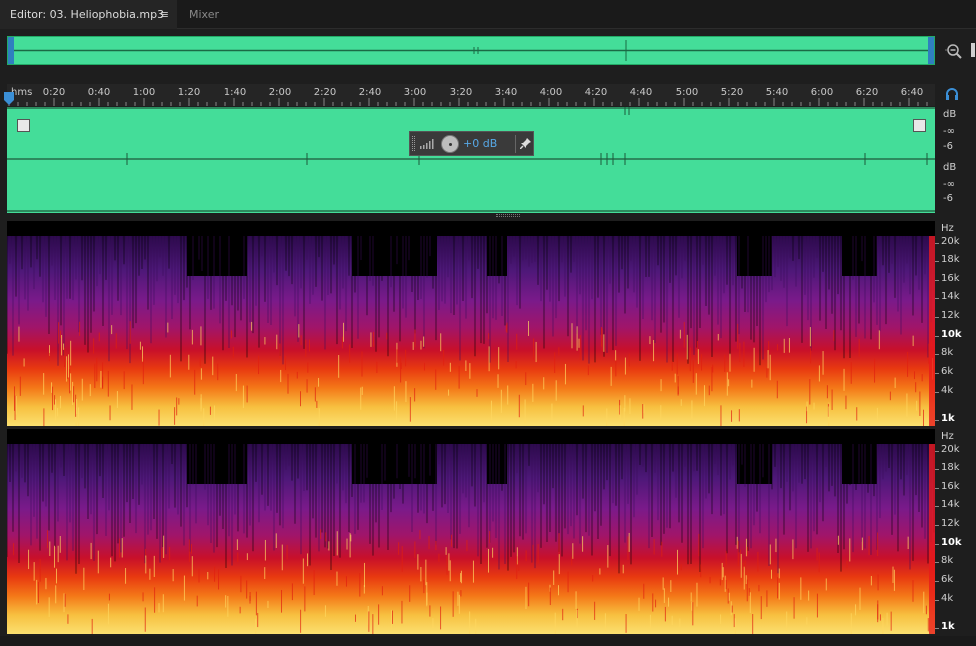 The width and height of the screenshot is (976, 646). What do you see at coordinates (948, 146) in the screenshot?
I see `db-minus6-ch1: -6` at bounding box center [948, 146].